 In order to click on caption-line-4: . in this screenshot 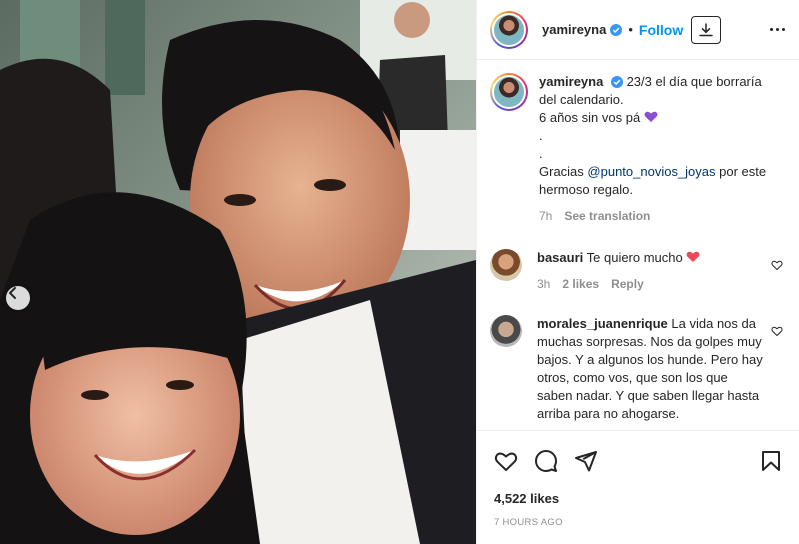, I will do `click(541, 153)`.